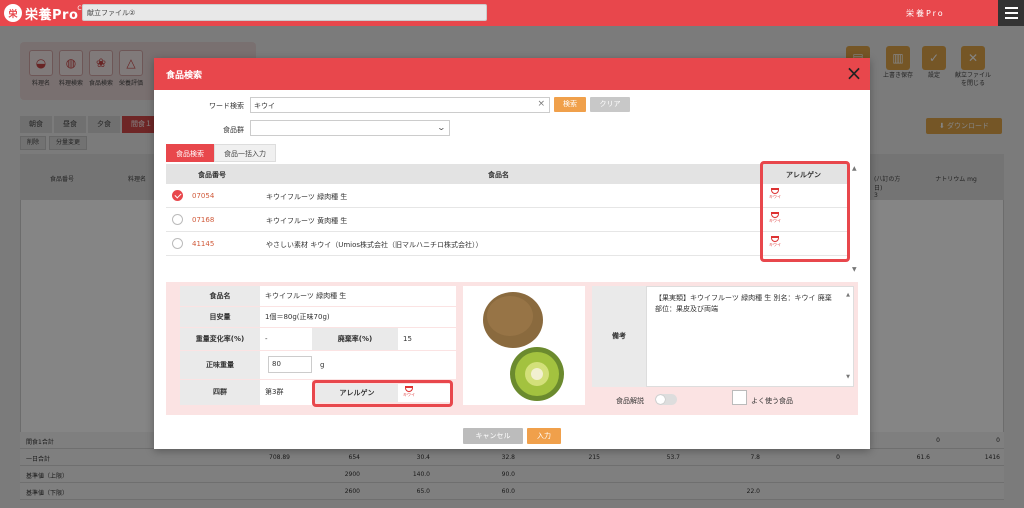 Image resolution: width=1024 pixels, height=508 pixels. Describe the element at coordinates (220, 296) in the screenshot. I see `food-name-label: 食品名` at that location.